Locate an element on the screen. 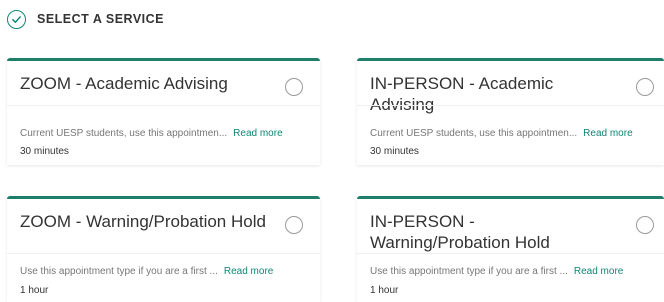  service-title: ZOOM - Warning/Probation Hold is located at coordinates (143, 221).